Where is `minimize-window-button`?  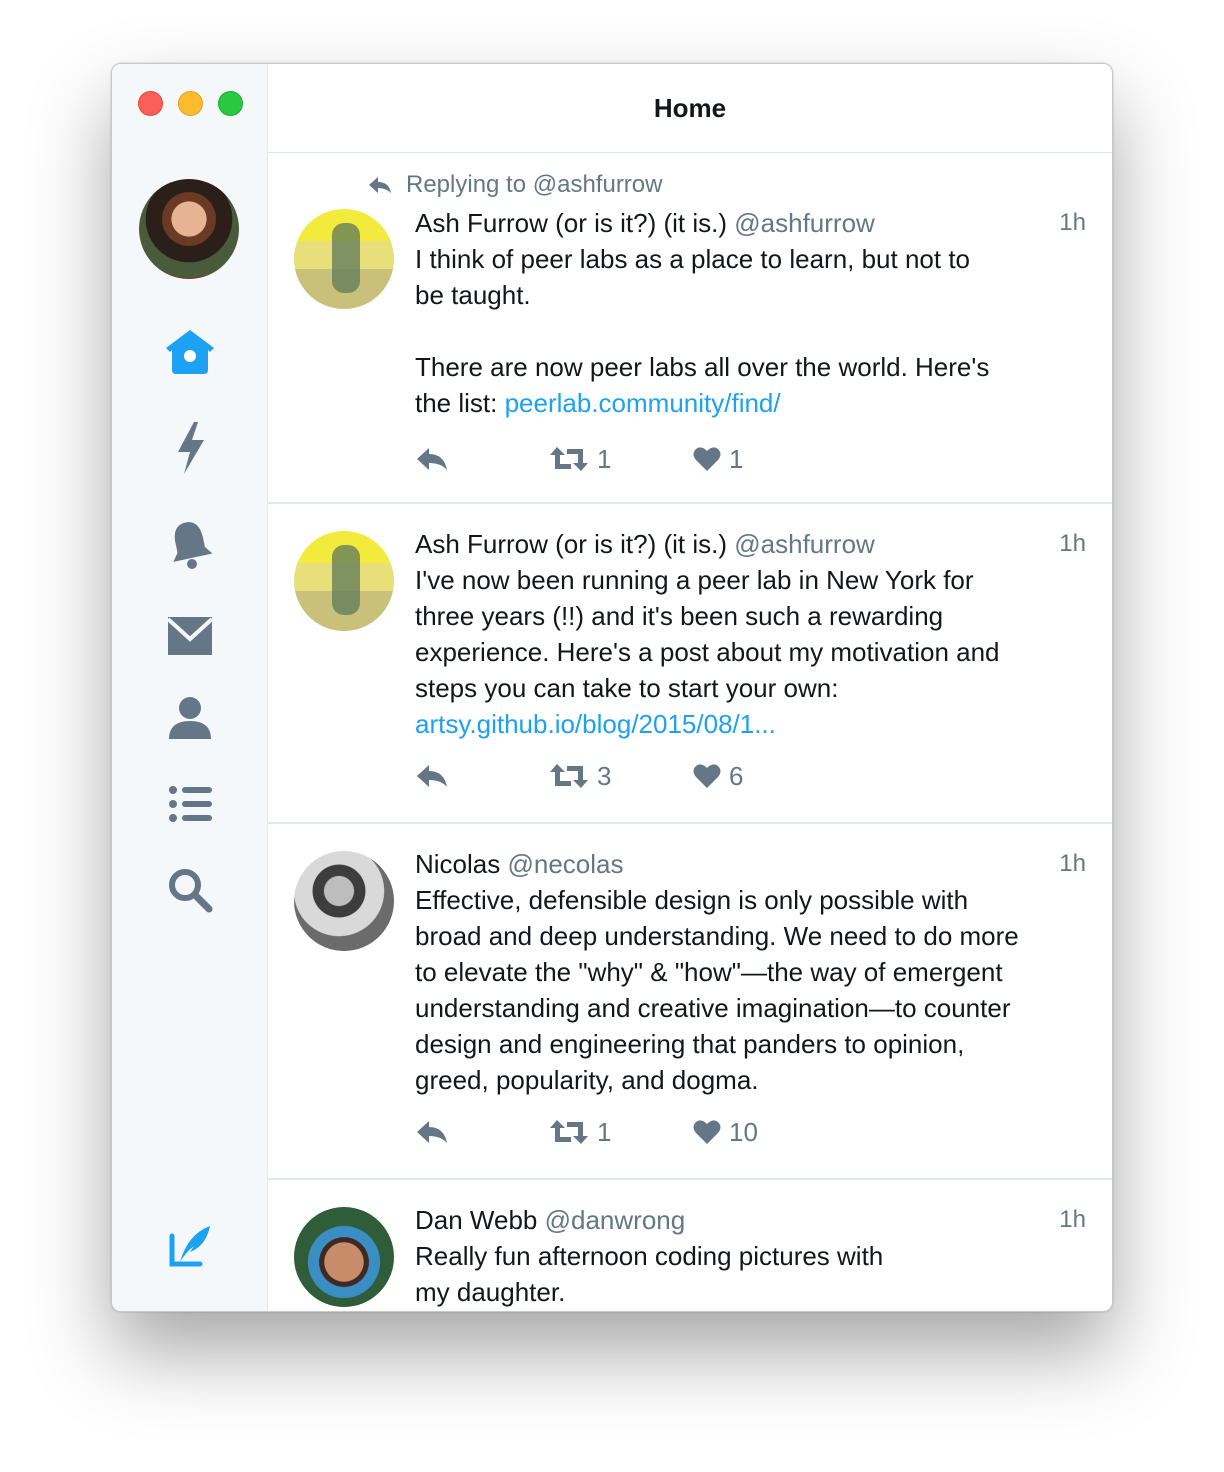
minimize-window-button is located at coordinates (190, 103).